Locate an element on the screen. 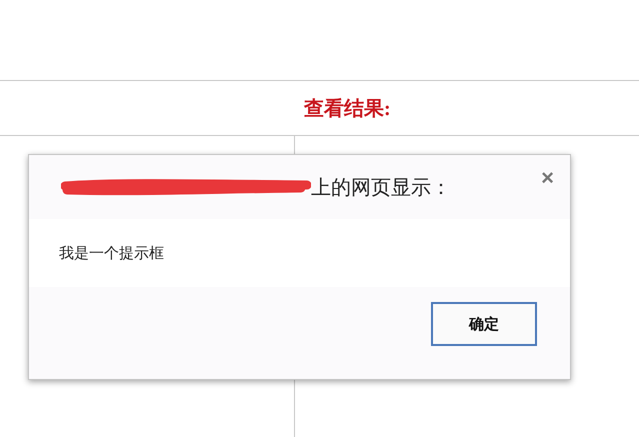  dialog-title: 上的网页显示： is located at coordinates (381, 187).